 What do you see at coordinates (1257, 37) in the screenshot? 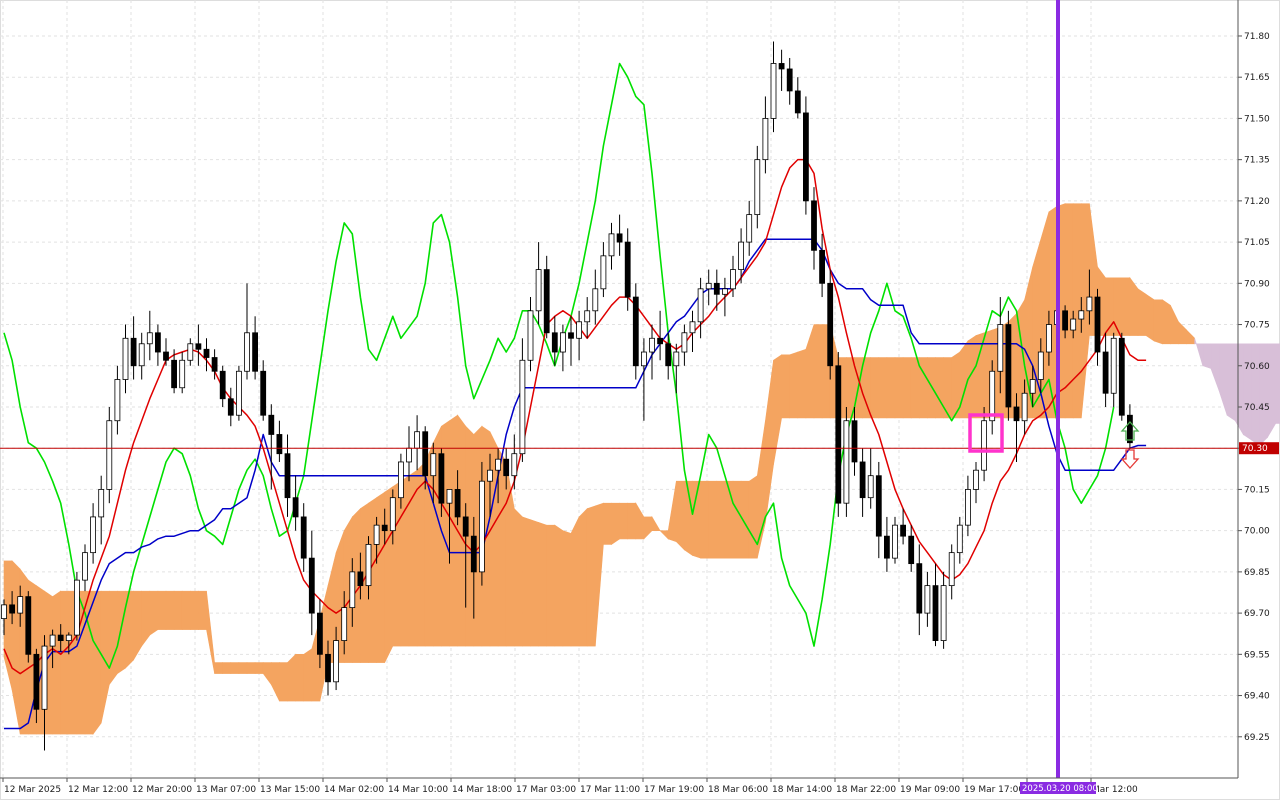
I see `y-tick-label: 71.80` at bounding box center [1257, 37].